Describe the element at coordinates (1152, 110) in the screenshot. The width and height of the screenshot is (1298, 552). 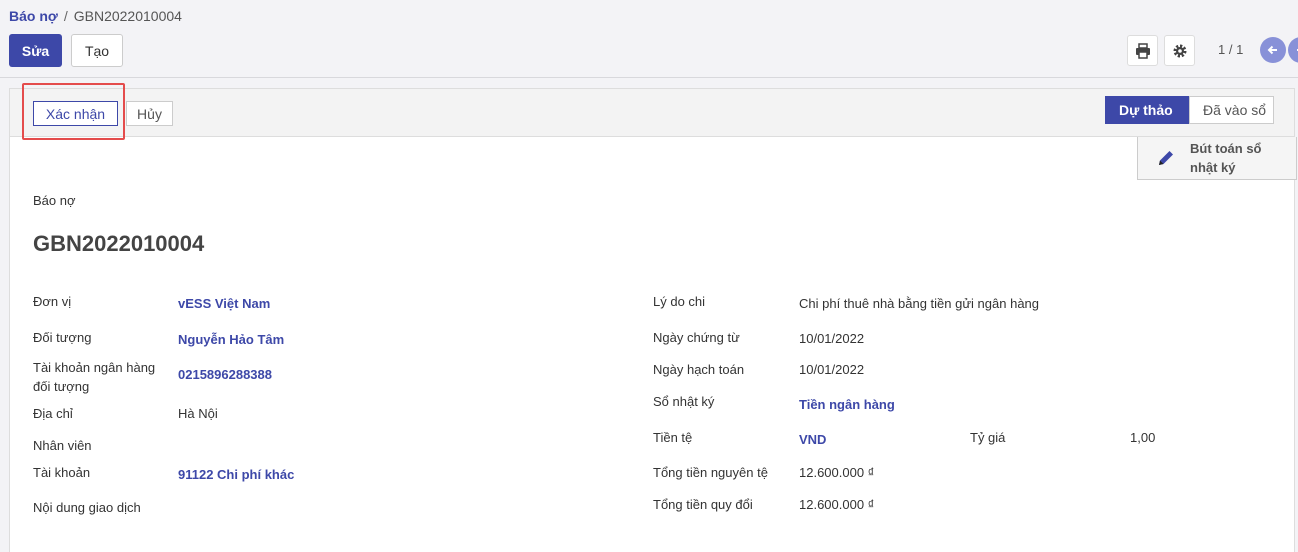
I see `stage-draft: Dự thảo` at that location.